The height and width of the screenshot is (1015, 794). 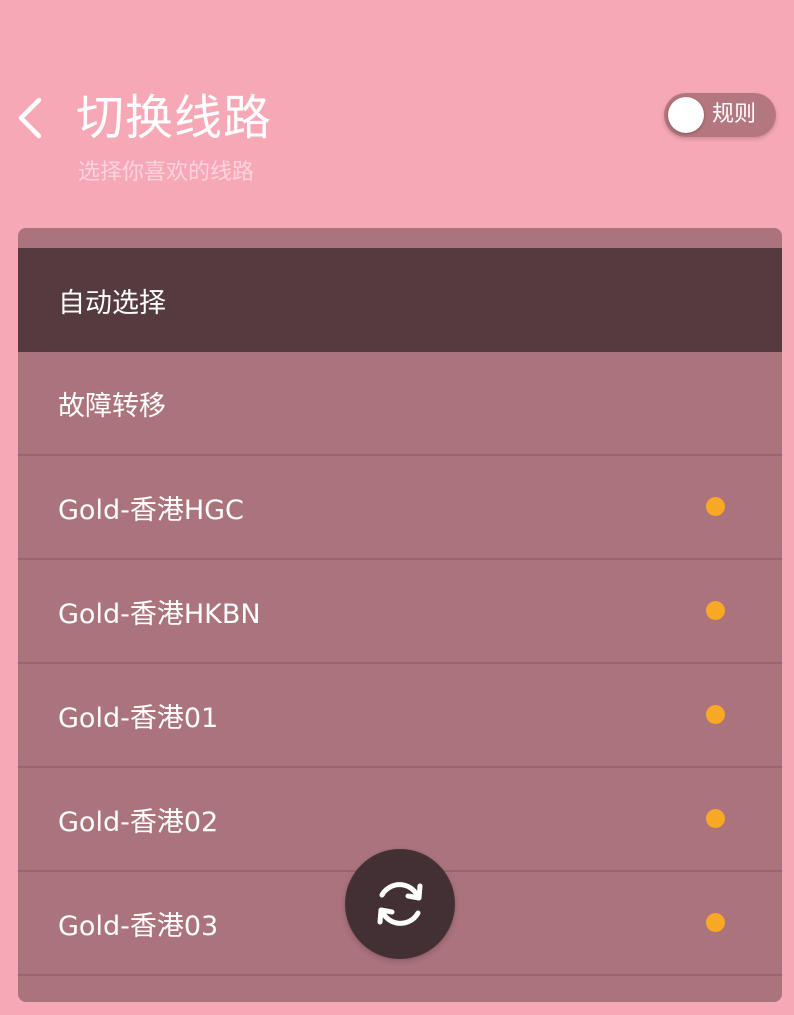 I want to click on panel-top-strip, so click(x=400, y=238).